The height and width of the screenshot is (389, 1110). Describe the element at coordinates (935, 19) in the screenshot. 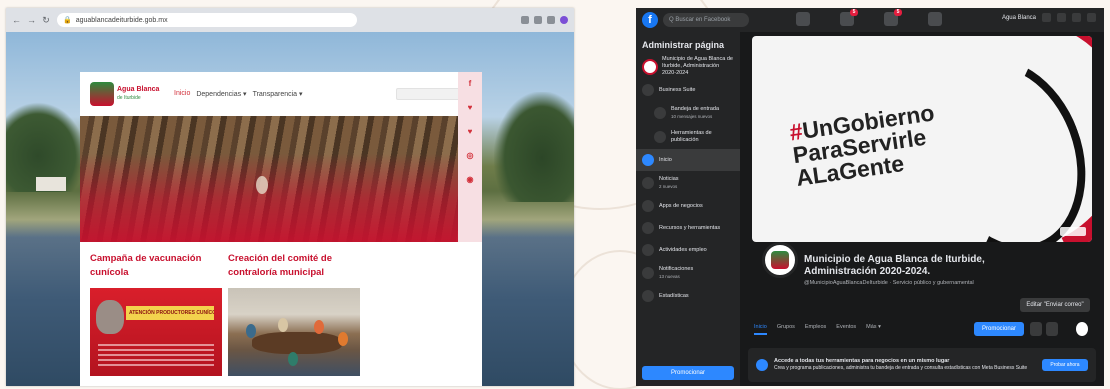

I see `marketplace-icon` at that location.